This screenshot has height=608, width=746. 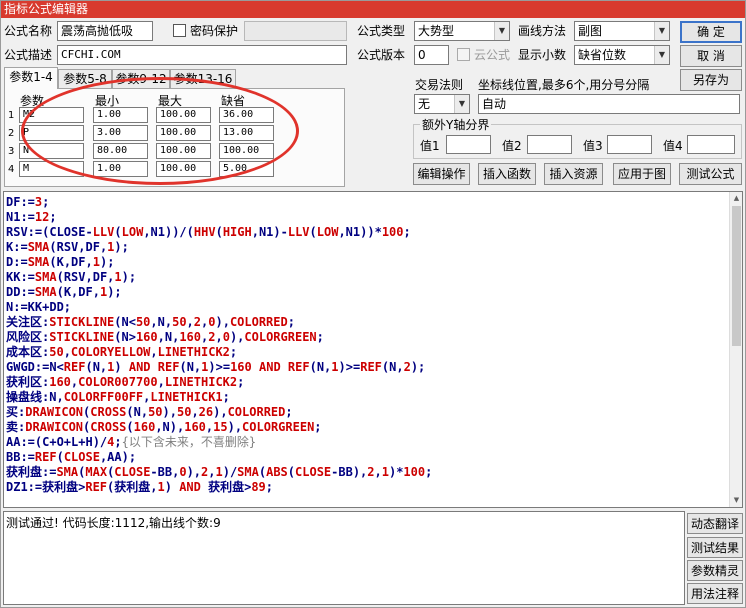 What do you see at coordinates (146, 337) in the screenshot?
I see `code-token: 160` at bounding box center [146, 337].